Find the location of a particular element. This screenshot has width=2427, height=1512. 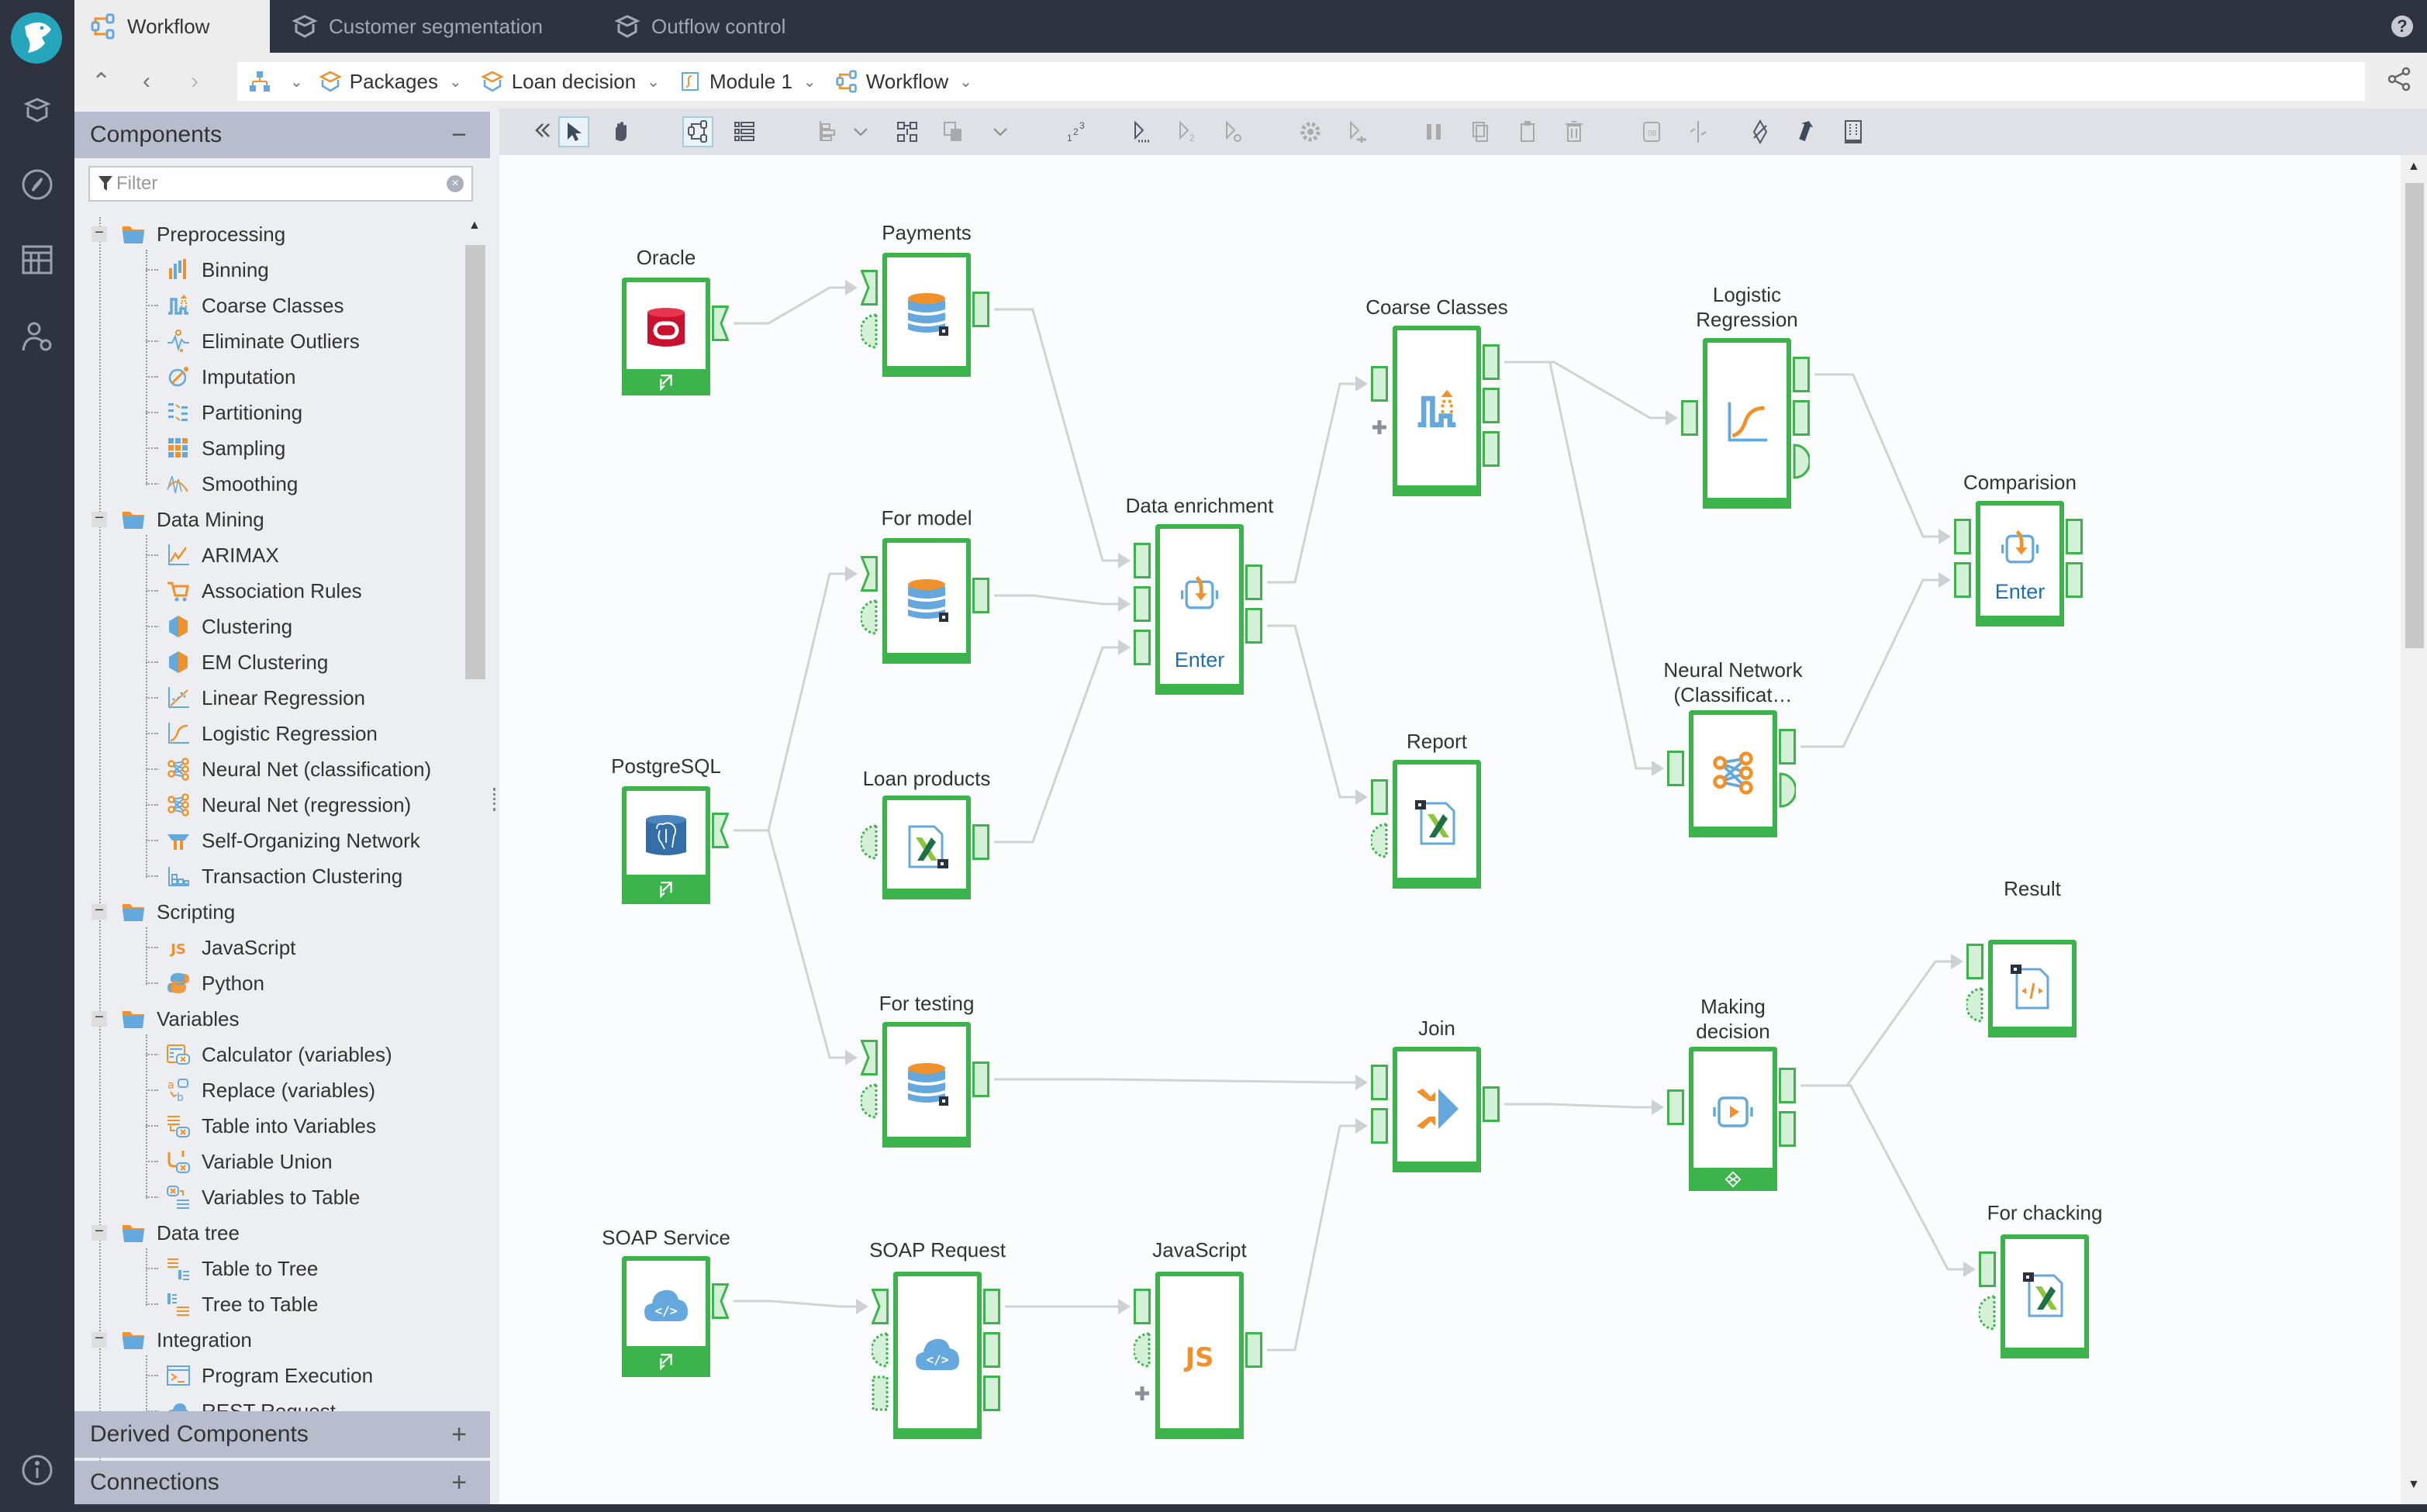

disconnect-button is located at coordinates (1698, 131).